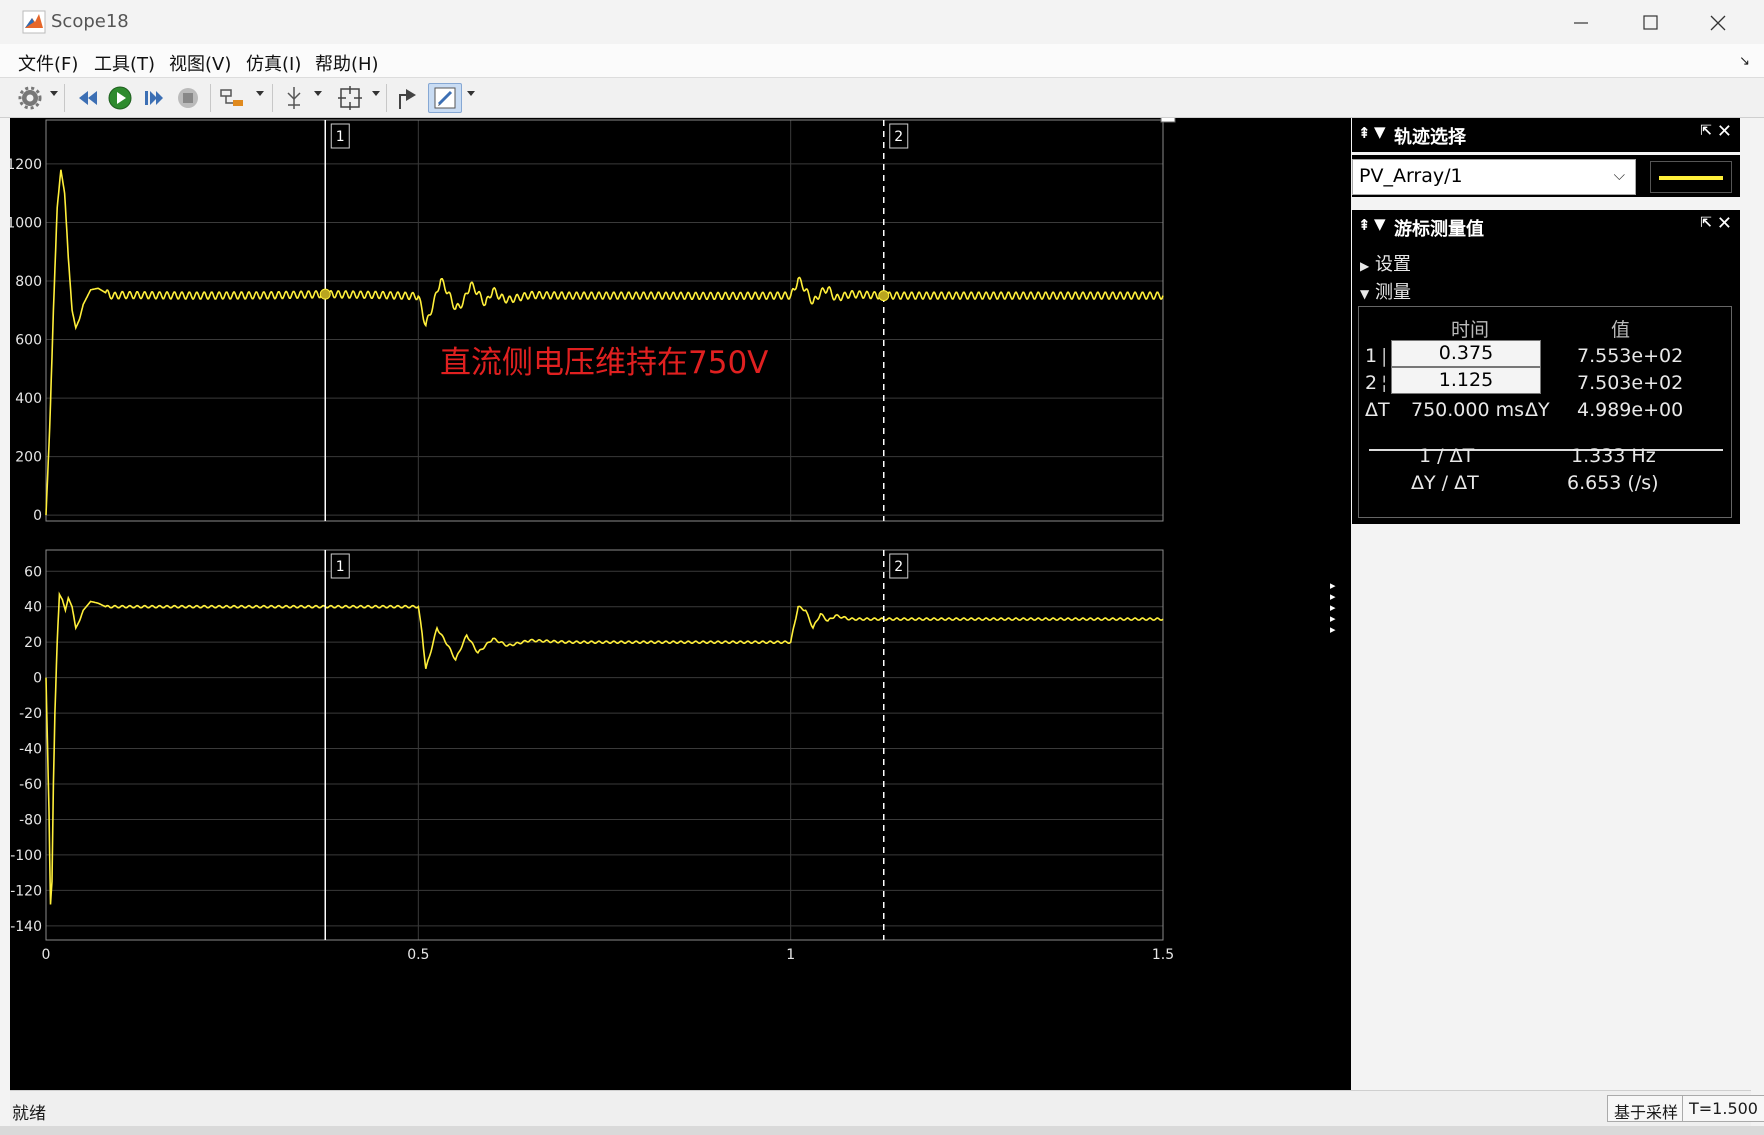 The height and width of the screenshot is (1135, 1764). What do you see at coordinates (1613, 483) in the screenshot?
I see `slope-value: 6.653 (/s)` at bounding box center [1613, 483].